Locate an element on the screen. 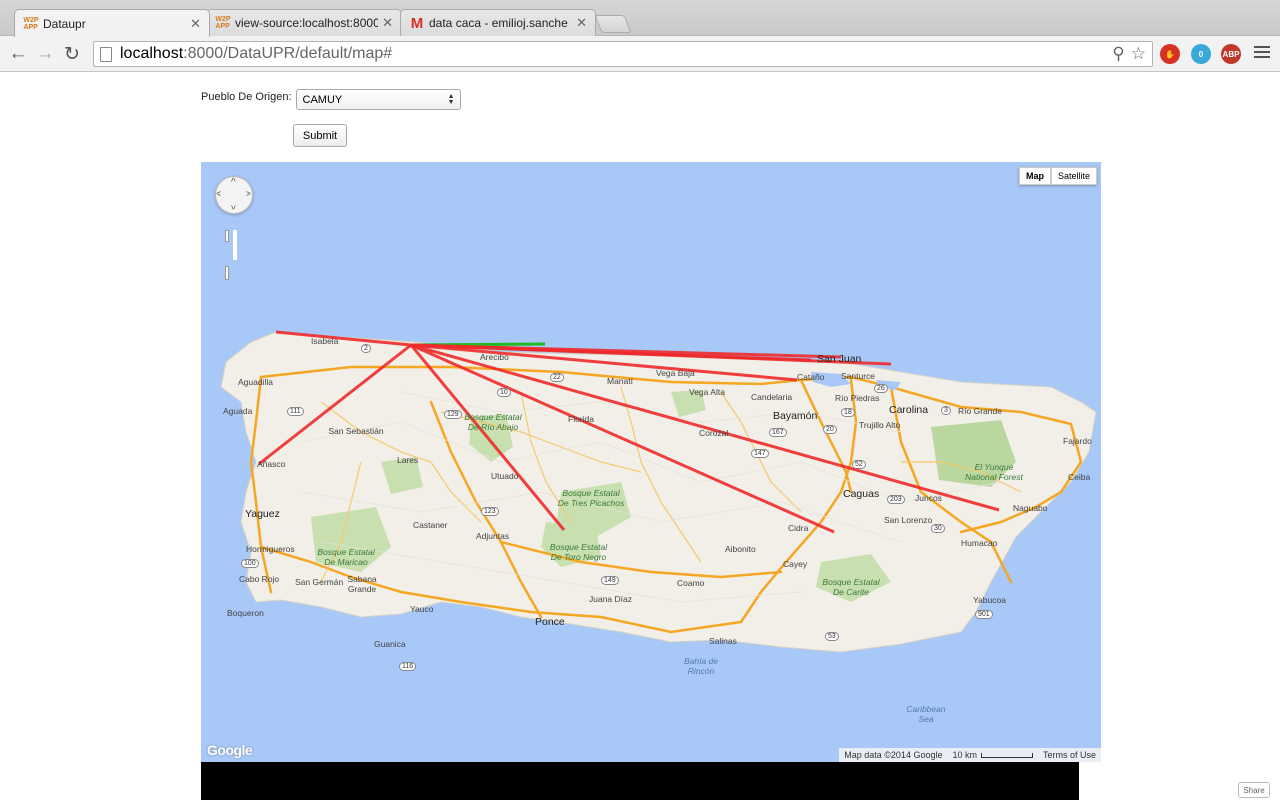 The width and height of the screenshot is (1280, 800). forest-label: El Yunque National Forest is located at coordinates (994, 472).